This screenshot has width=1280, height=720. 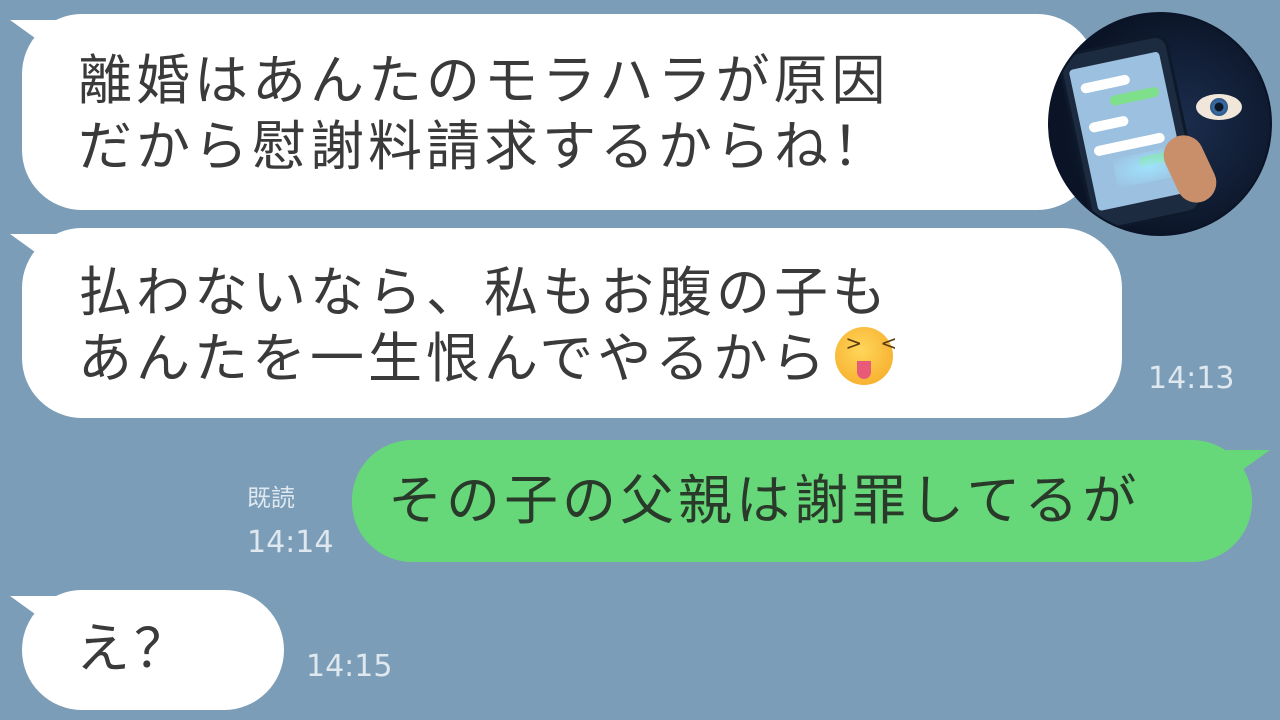 I want to click on outgoing-message-bubble: その子の父親は謝罪してるが, so click(x=811, y=501).